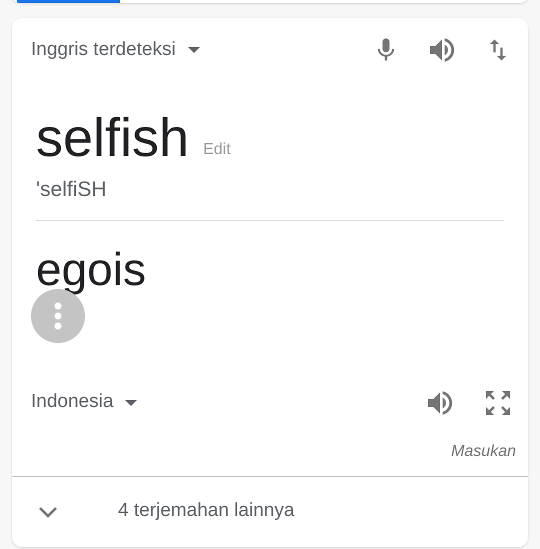 This screenshot has height=549, width=540. I want to click on source-text: selfish, so click(113, 138).